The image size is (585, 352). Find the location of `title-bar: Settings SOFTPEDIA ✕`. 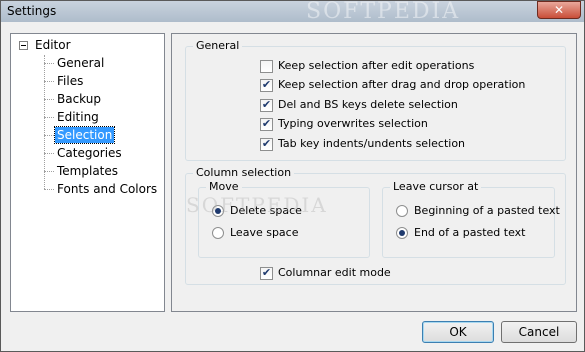

title-bar: Settings SOFTPEDIA ✕ is located at coordinates (292, 12).